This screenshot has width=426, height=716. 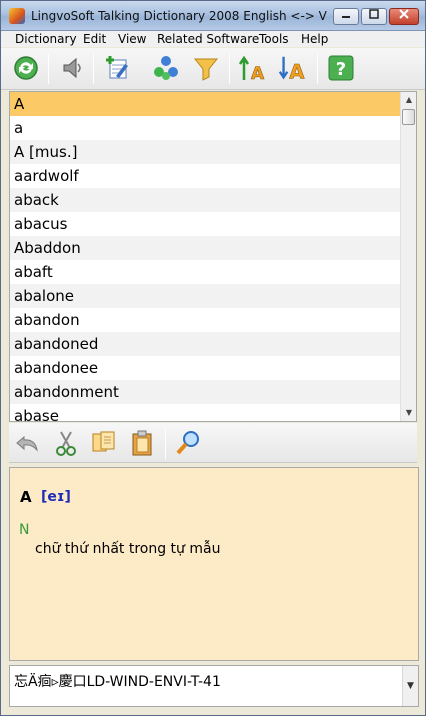 What do you see at coordinates (17, 16) in the screenshot?
I see `app-icon` at bounding box center [17, 16].